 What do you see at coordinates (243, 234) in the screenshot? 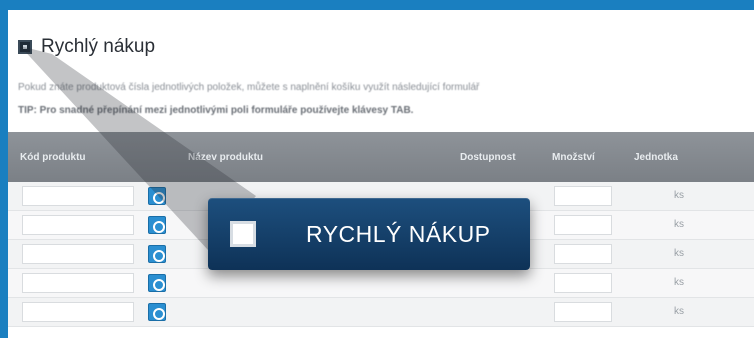
I see `checkbox-square-icon` at bounding box center [243, 234].